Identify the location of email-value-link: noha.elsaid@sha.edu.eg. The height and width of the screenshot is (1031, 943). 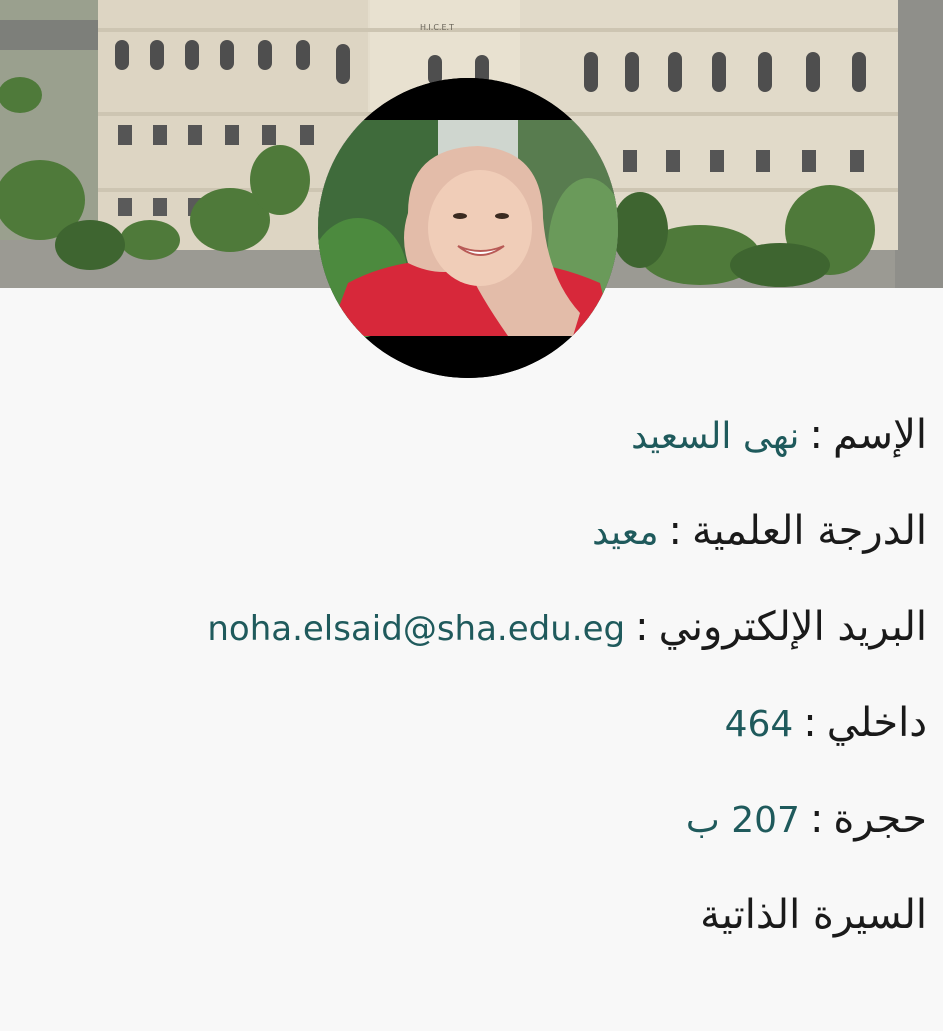
(416, 629).